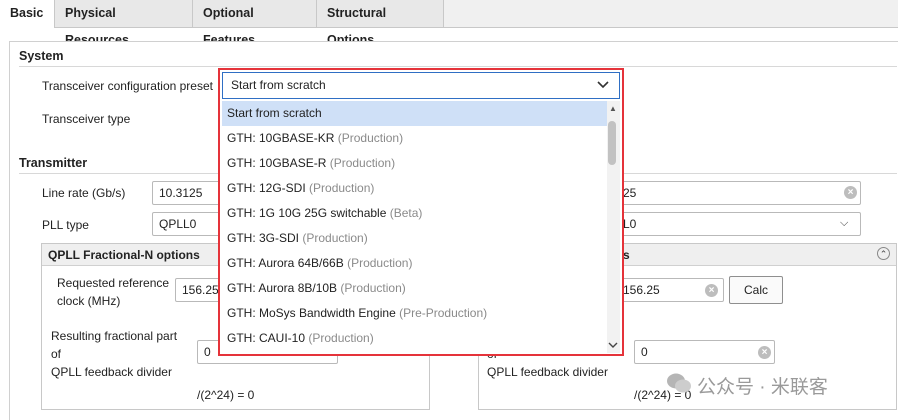 The width and height of the screenshot is (898, 420). I want to click on preset-option: GTH: 3G-SDI (Production), so click(414, 238).